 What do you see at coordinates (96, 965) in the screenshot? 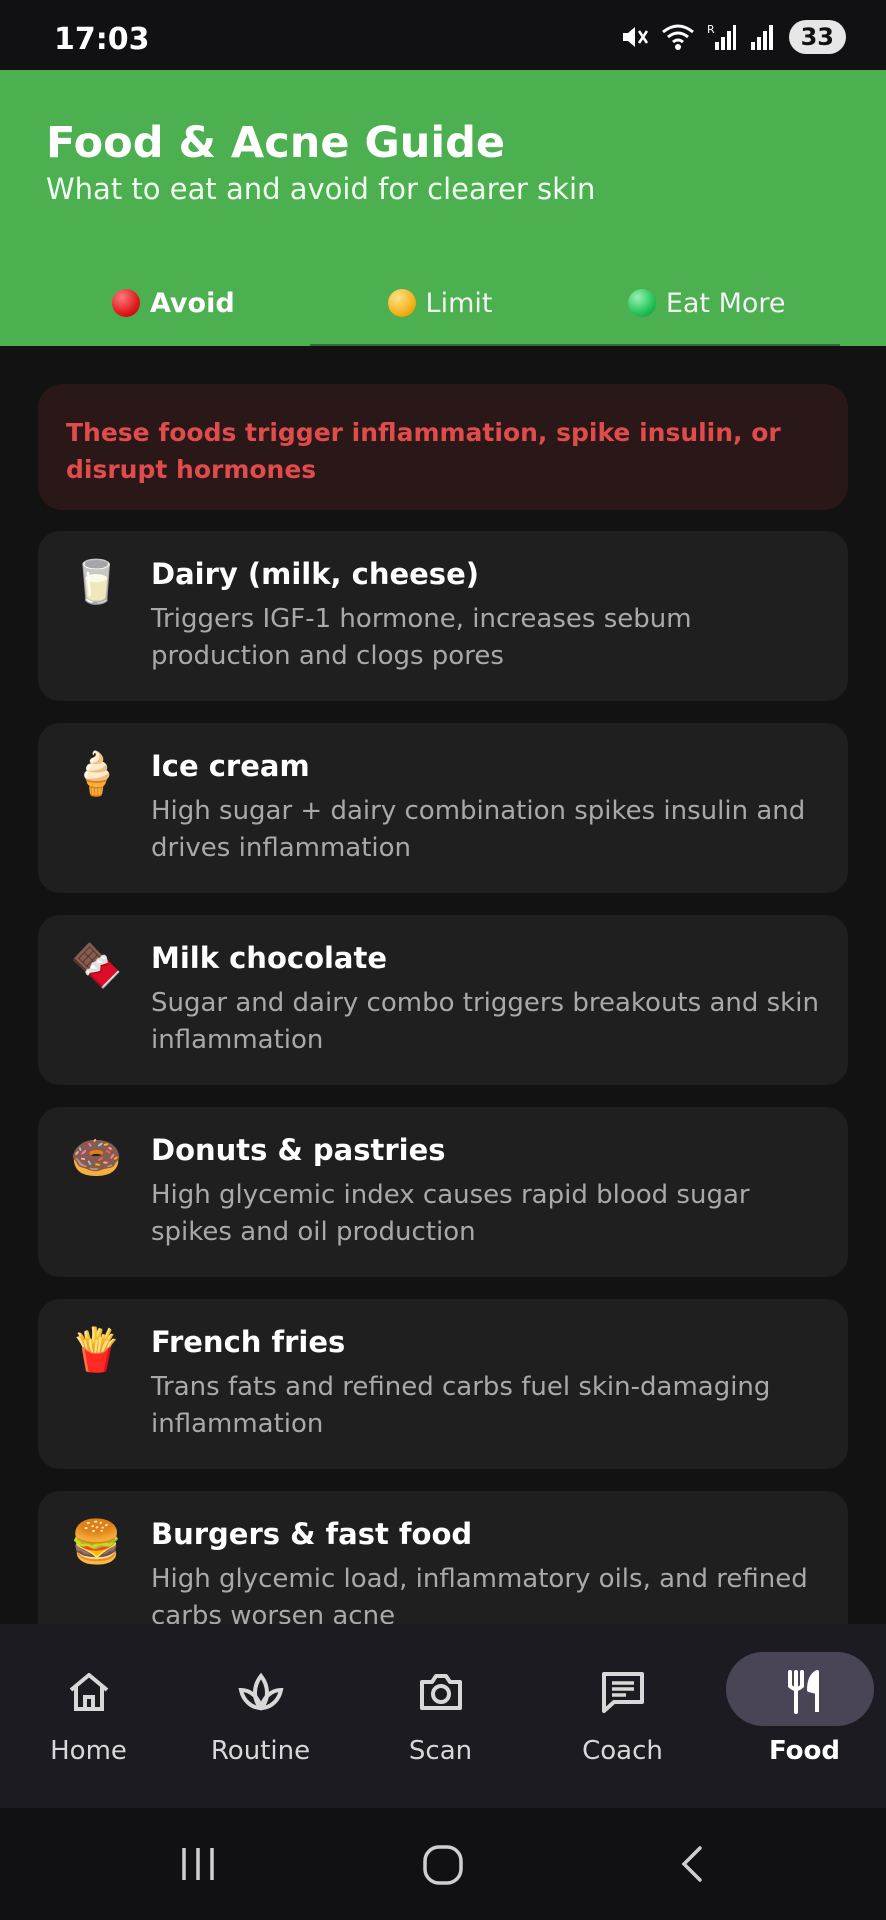
I see `chocolate-icon: 🍫` at bounding box center [96, 965].